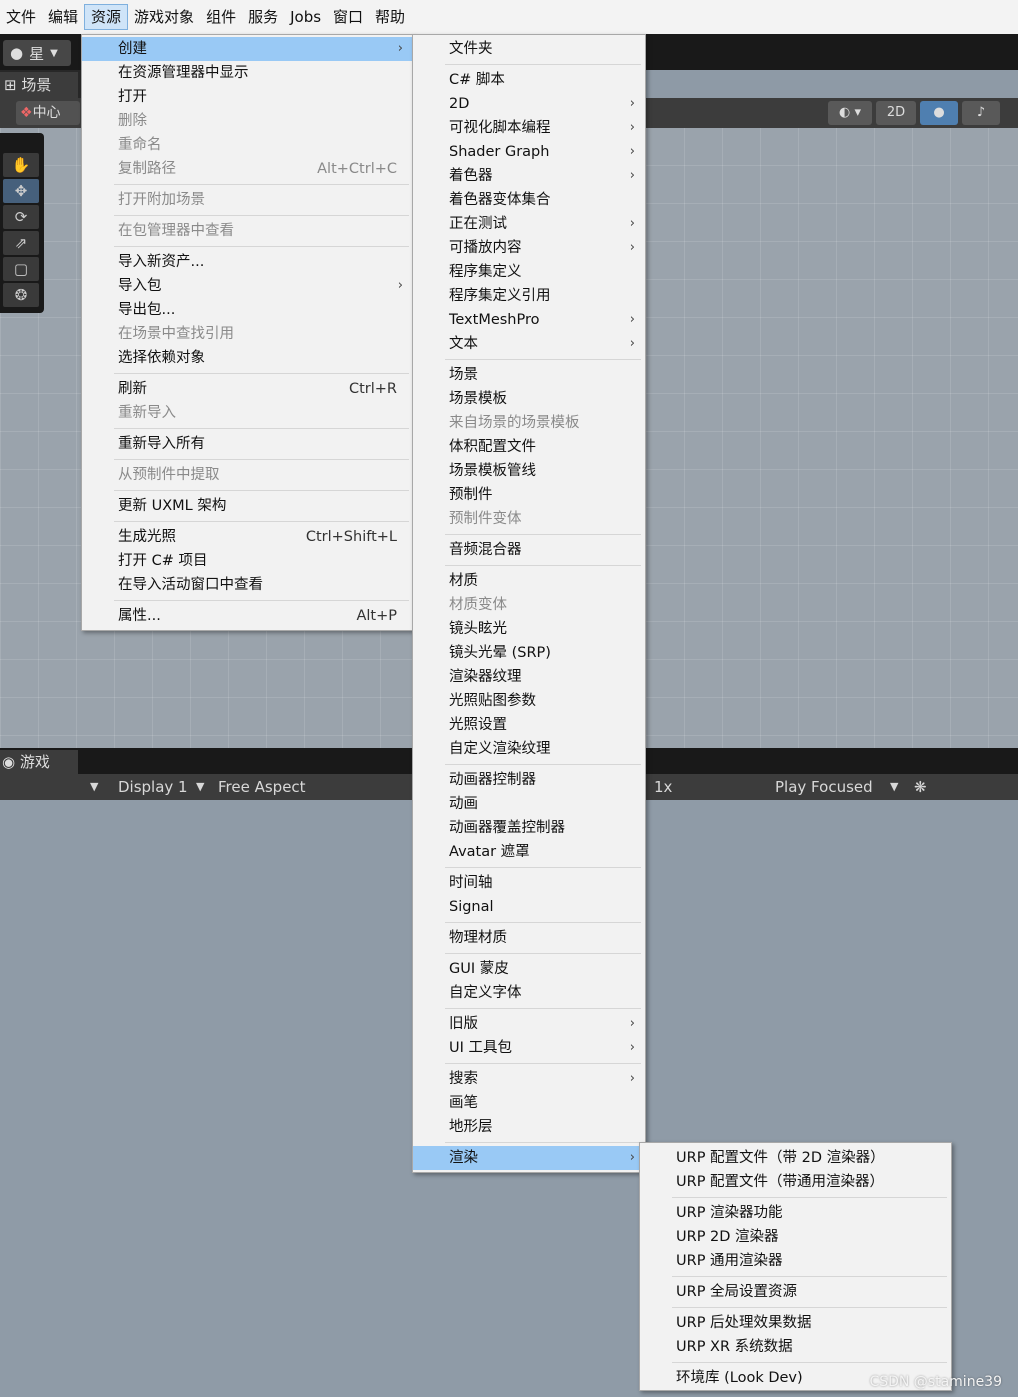 The height and width of the screenshot is (1397, 1018). Describe the element at coordinates (529, 1127) in the screenshot. I see `menu-item-terrain-layer: 地形层` at that location.